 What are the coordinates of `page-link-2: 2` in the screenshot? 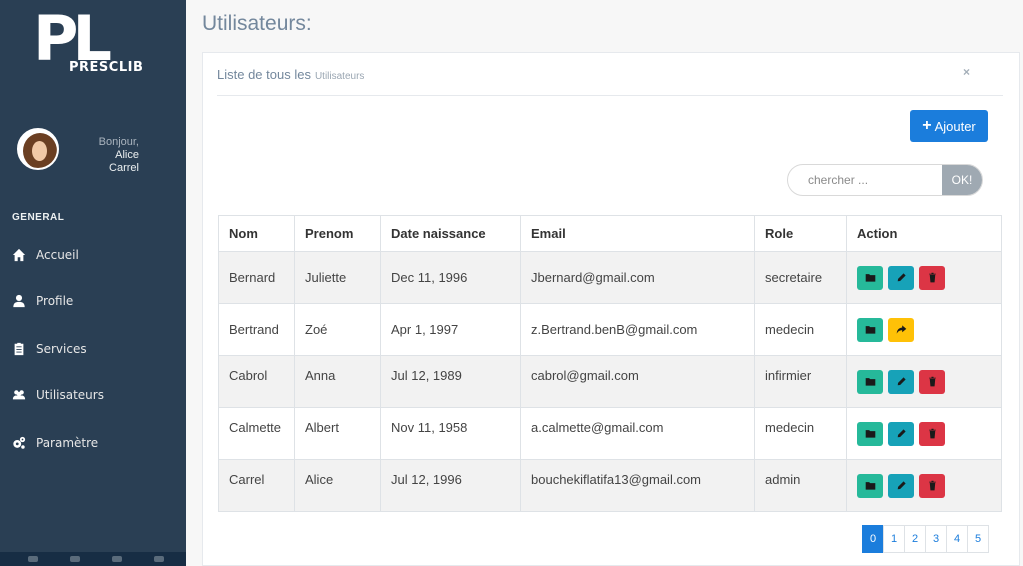 It's located at (915, 539).